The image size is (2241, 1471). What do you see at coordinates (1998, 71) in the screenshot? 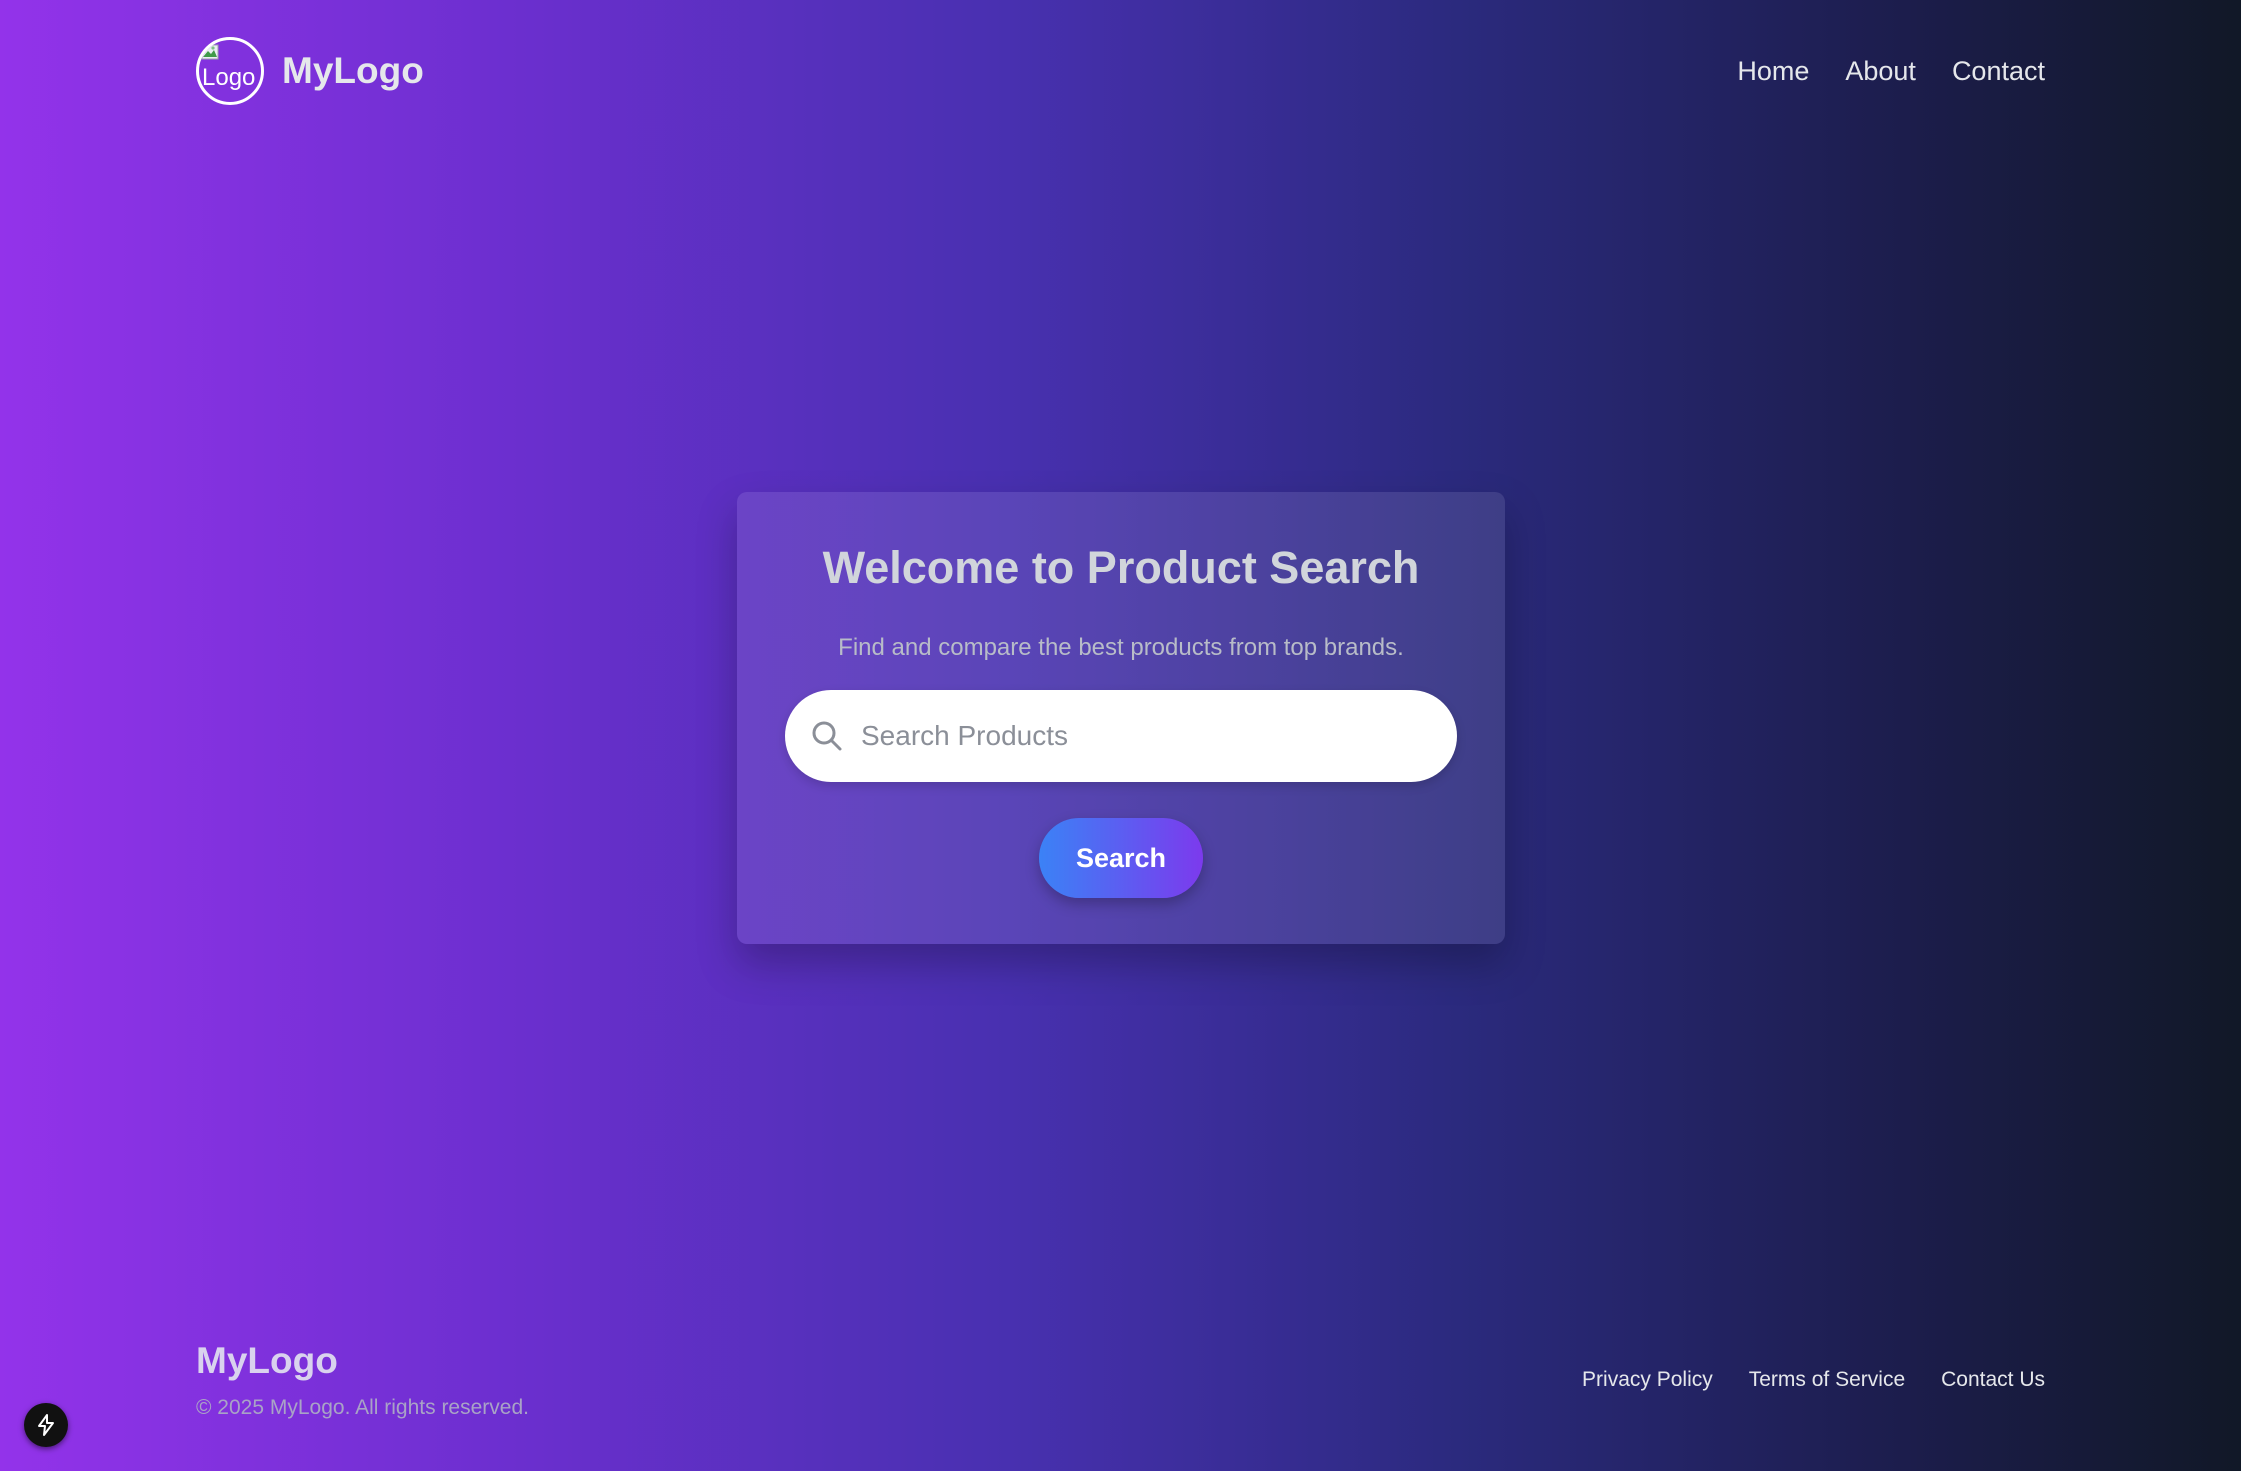
I see `nav-contact-link: Contact` at bounding box center [1998, 71].